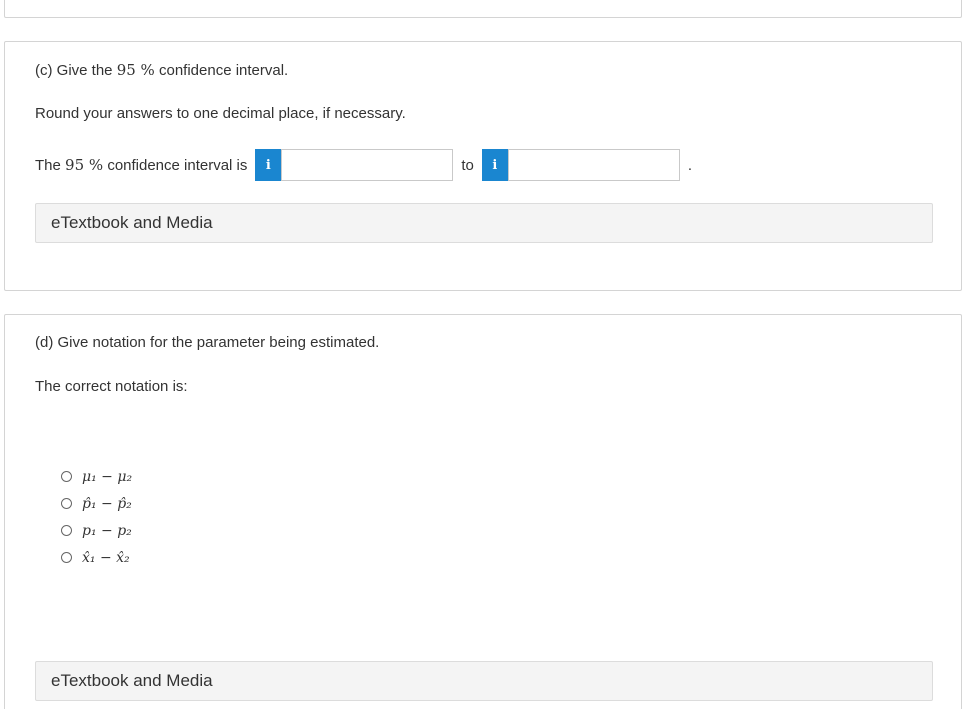  I want to click on upper-bound-info-icon: i, so click(494, 165).